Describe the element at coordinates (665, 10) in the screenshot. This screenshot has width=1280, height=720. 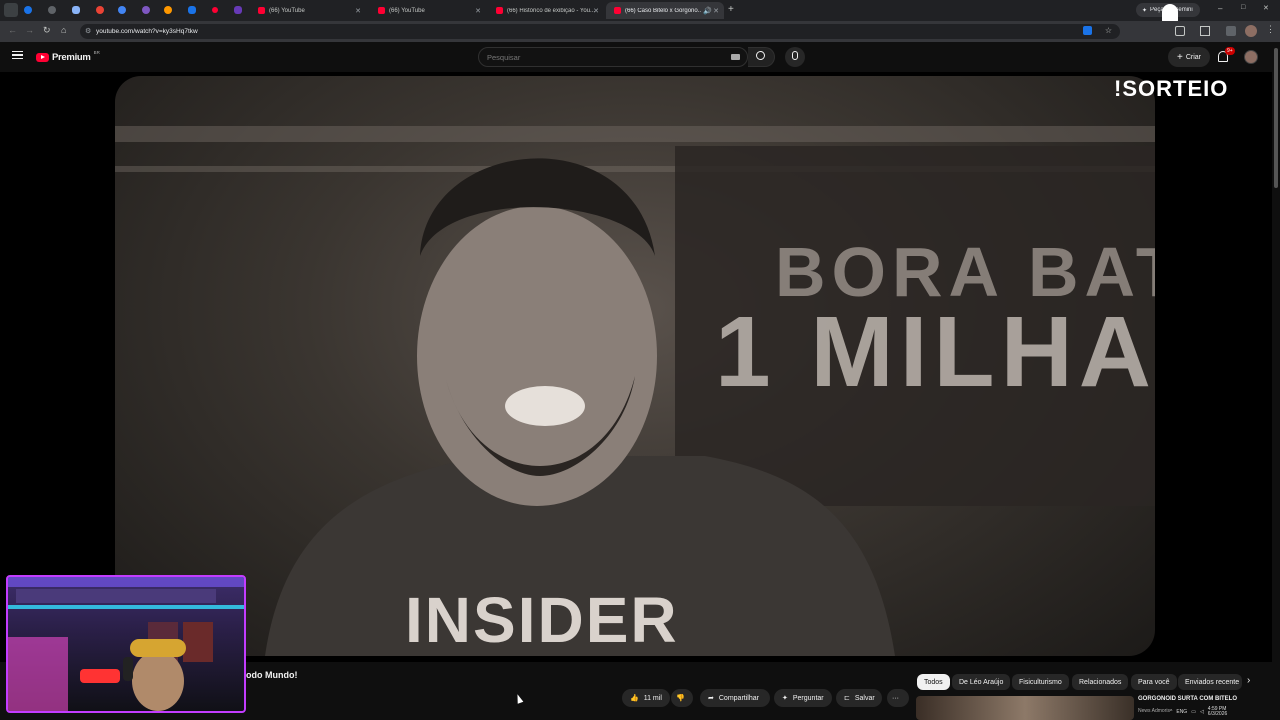
I see `tab-active-video: (66) Caso Bitelo x Gorgono... 🔊 ✕` at that location.